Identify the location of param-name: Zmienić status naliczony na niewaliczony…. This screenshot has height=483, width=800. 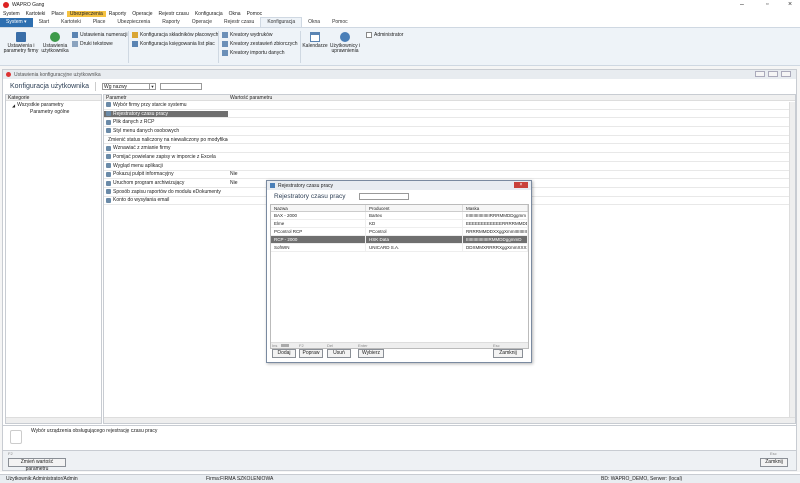
(168, 139).